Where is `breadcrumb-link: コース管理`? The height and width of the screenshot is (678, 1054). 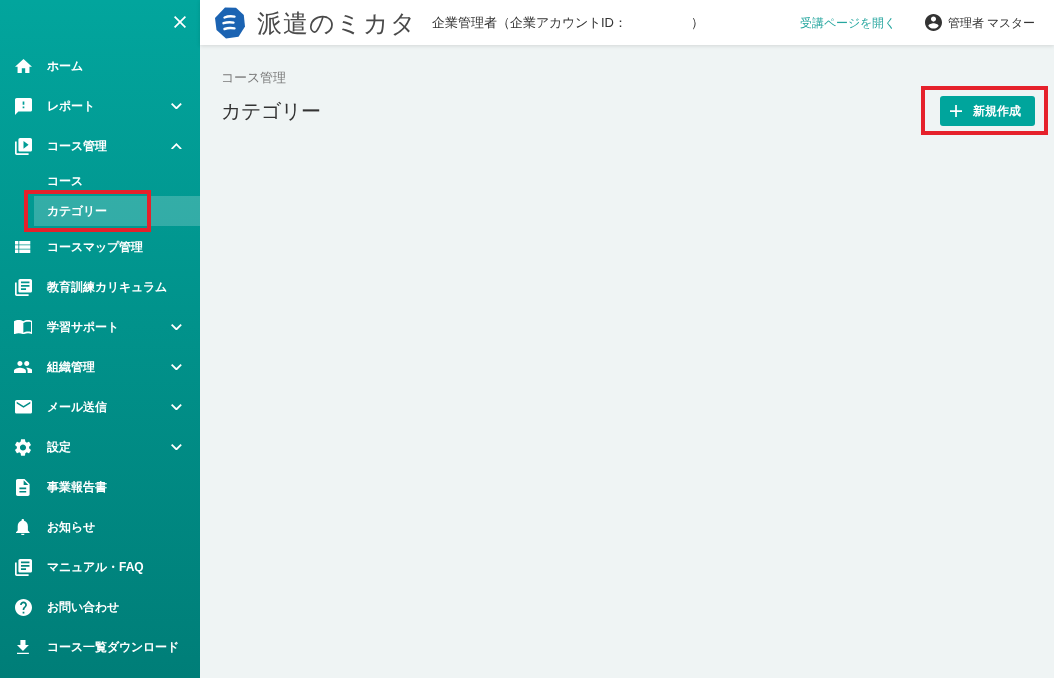
breadcrumb-link: コース管理 is located at coordinates (253, 78).